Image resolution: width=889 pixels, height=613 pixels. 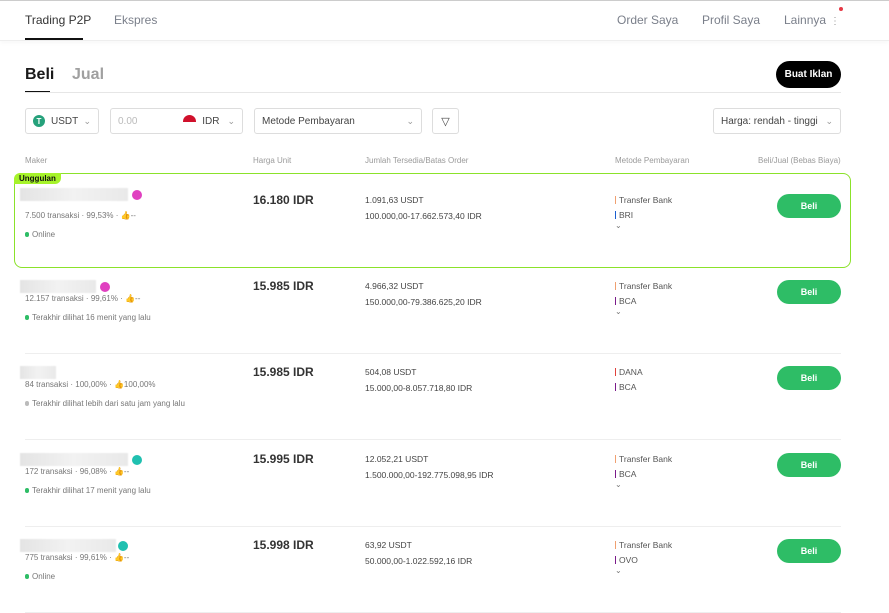 What do you see at coordinates (829, 120) in the screenshot?
I see `chevron-down-icon: ⌄` at bounding box center [829, 120].